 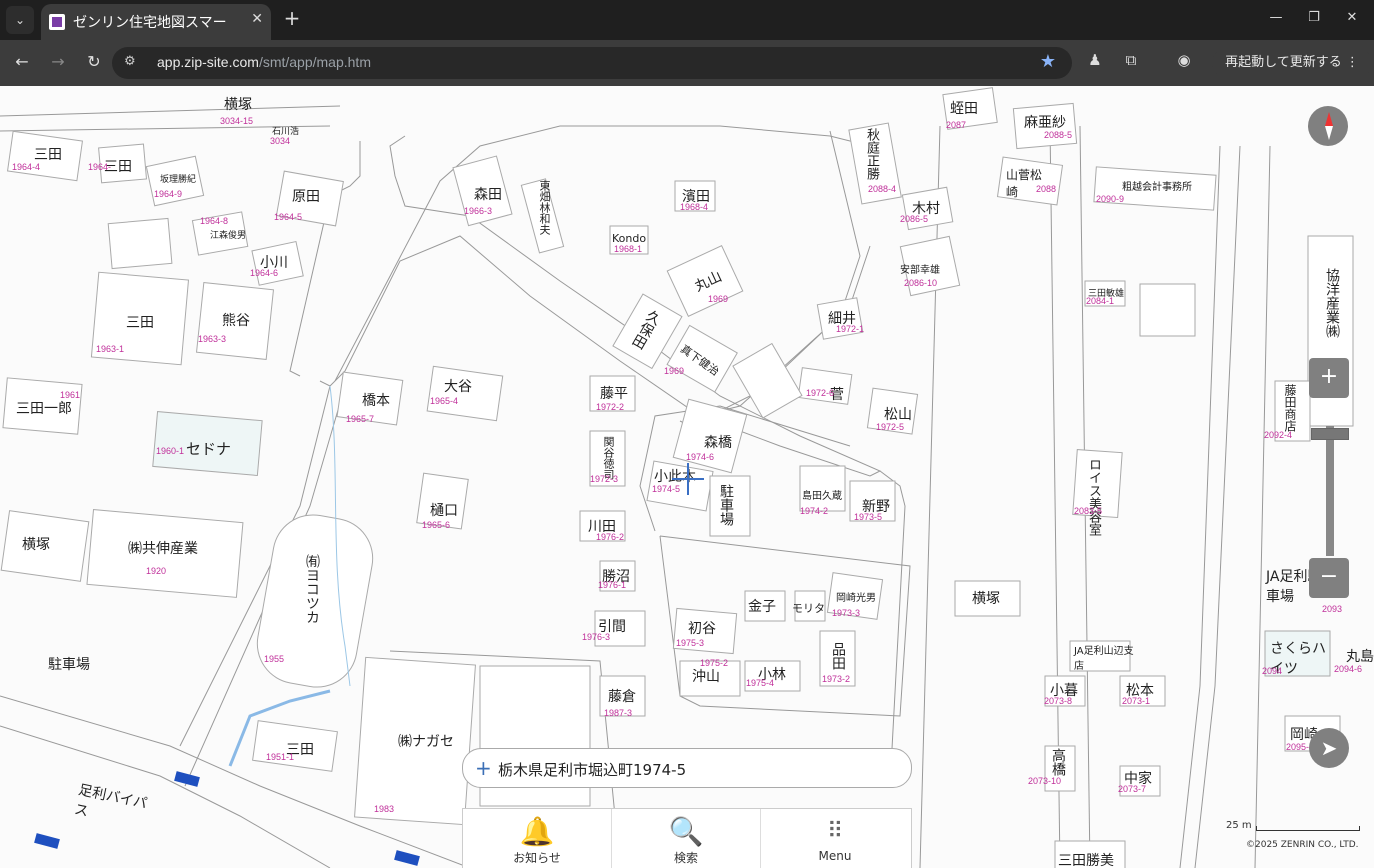 I want to click on lot-number: 1968-1, so click(x=628, y=249).